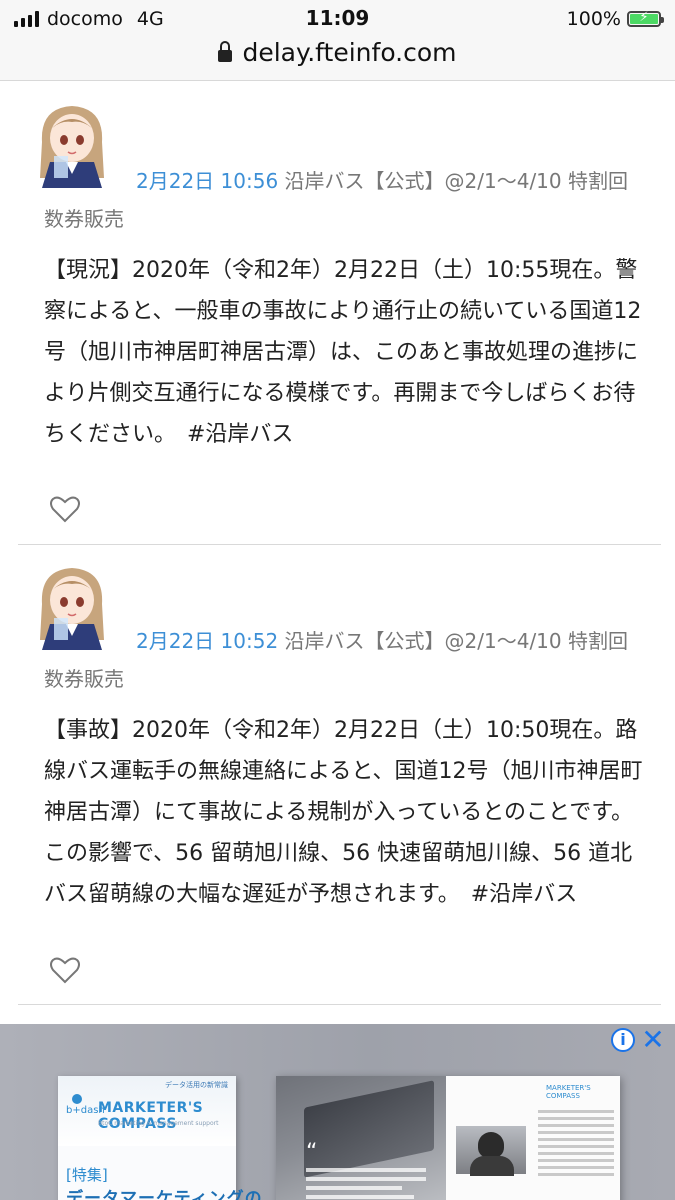 Image resolution: width=675 pixels, height=1200 pixels. I want to click on post-date: 2月22日 10:56, so click(207, 181).